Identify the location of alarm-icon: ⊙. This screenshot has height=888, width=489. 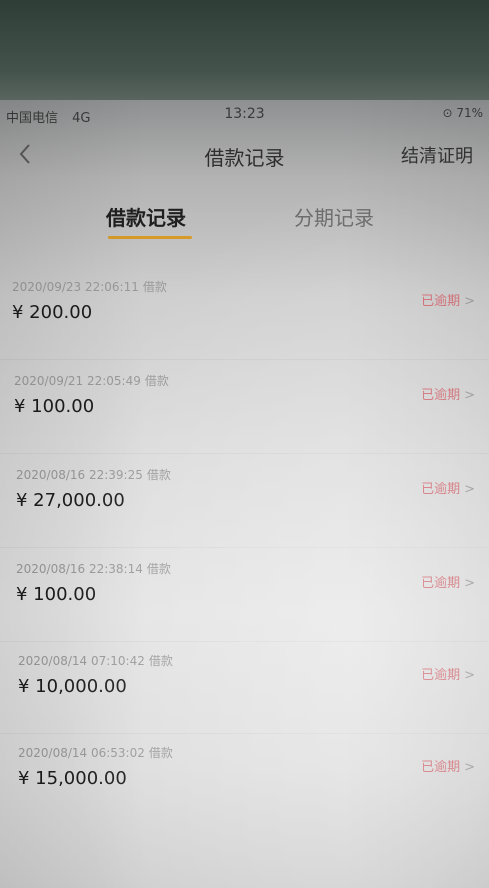
(447, 113).